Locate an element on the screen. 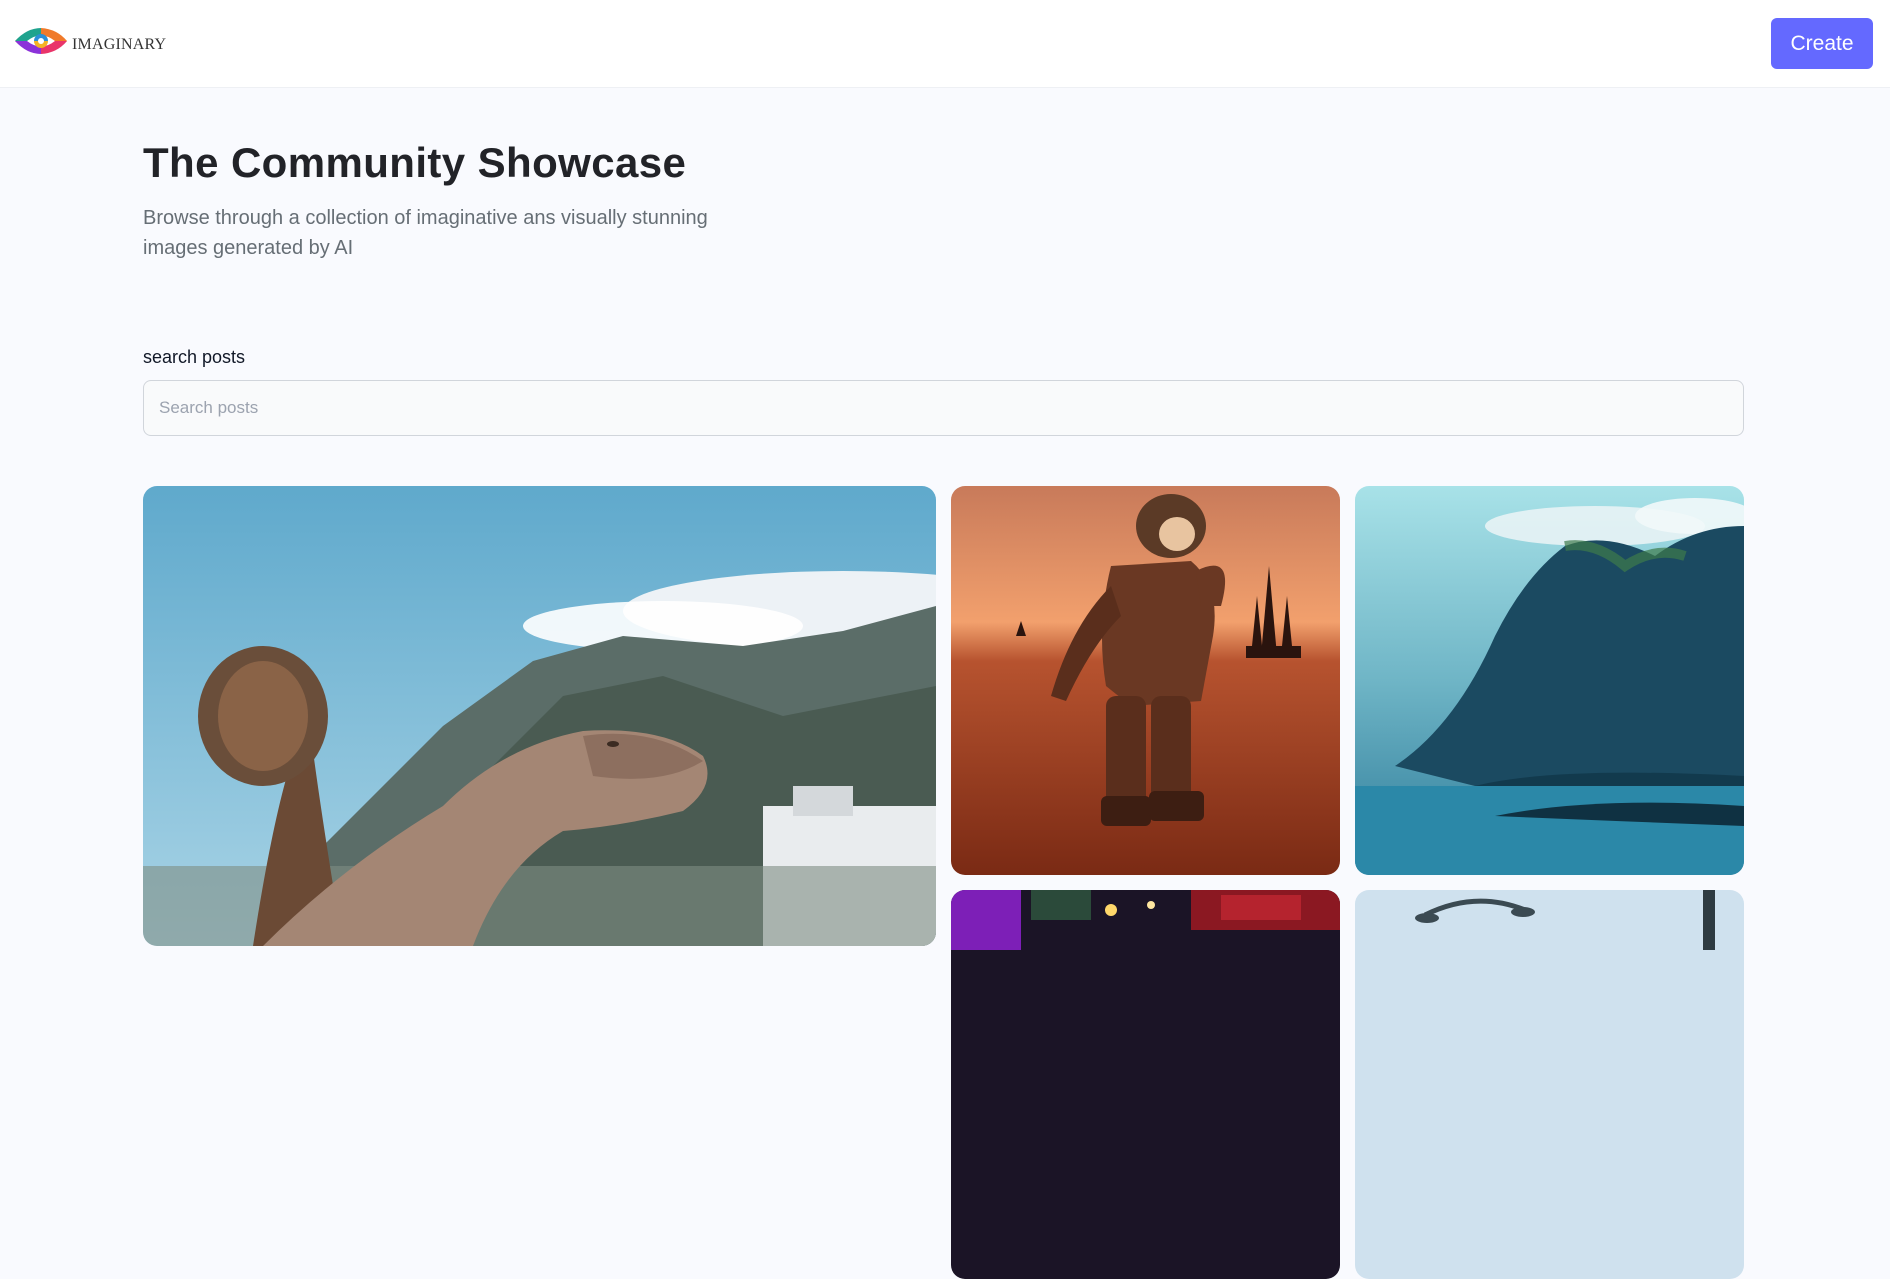 The height and width of the screenshot is (1279, 1890). gallery-card-neon is located at coordinates (1145, 1084).